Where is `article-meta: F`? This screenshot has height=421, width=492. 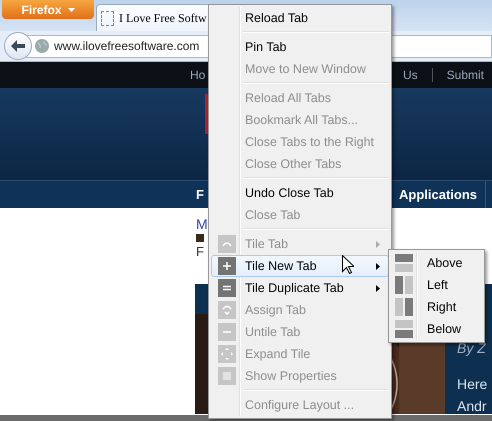
article-meta: F is located at coordinates (200, 251).